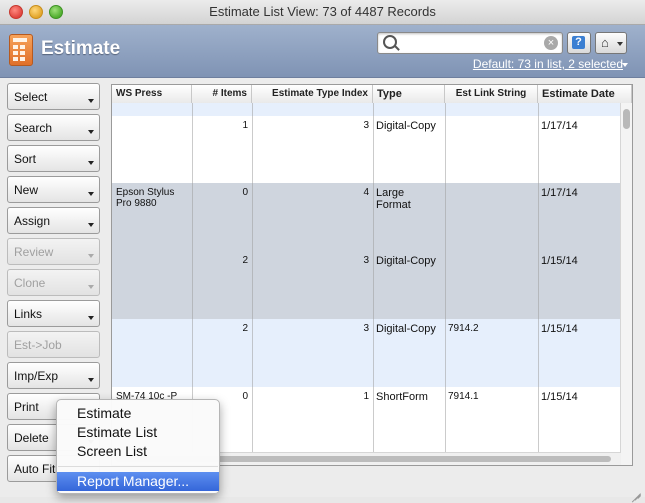  What do you see at coordinates (31, 438) in the screenshot?
I see `button-label: Delete` at bounding box center [31, 438].